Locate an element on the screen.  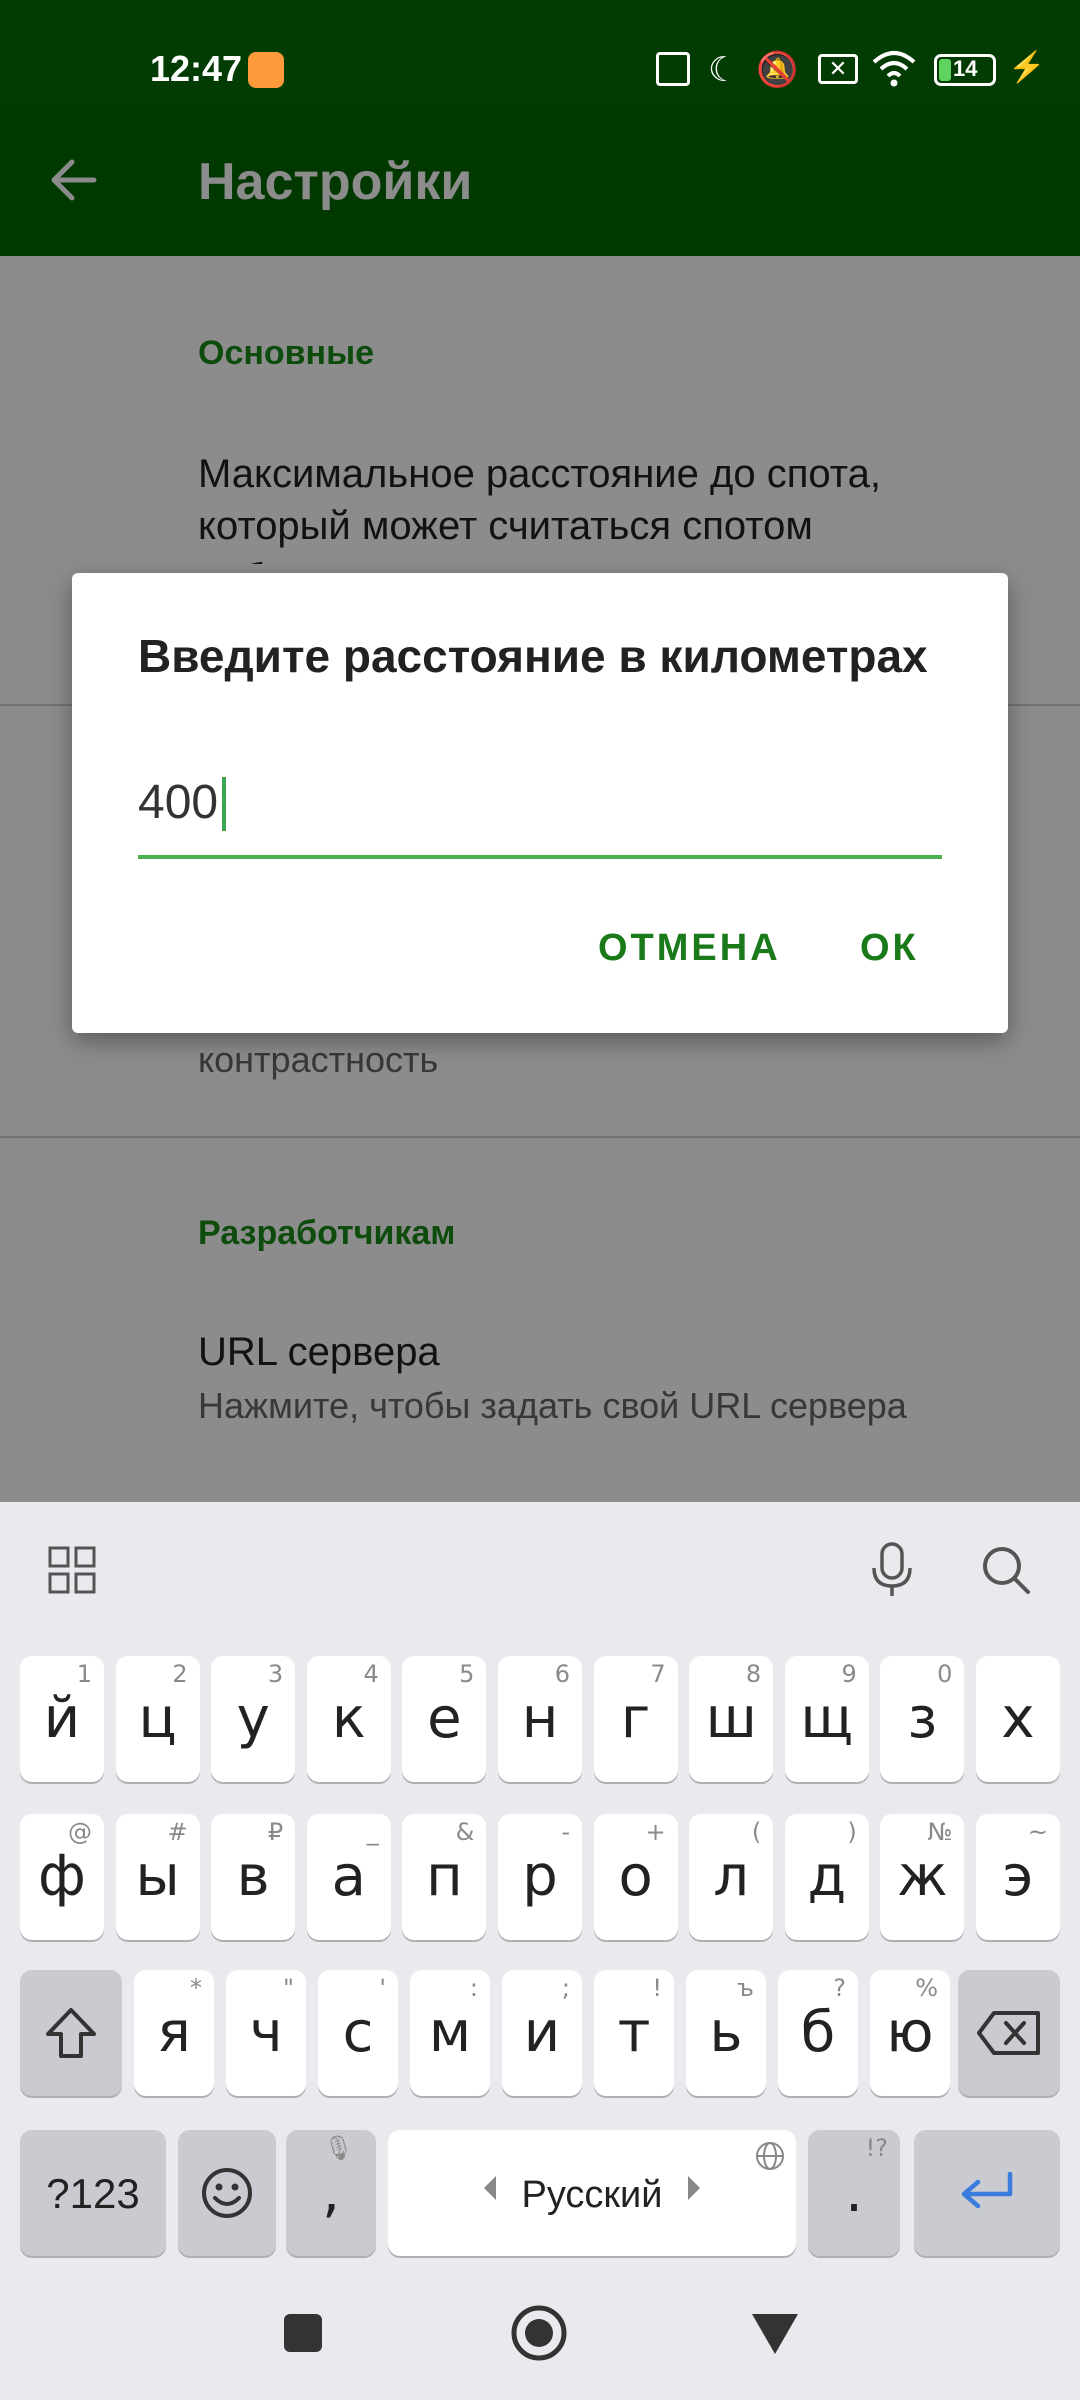
letter-key: ₽ в is located at coordinates (253, 1877).